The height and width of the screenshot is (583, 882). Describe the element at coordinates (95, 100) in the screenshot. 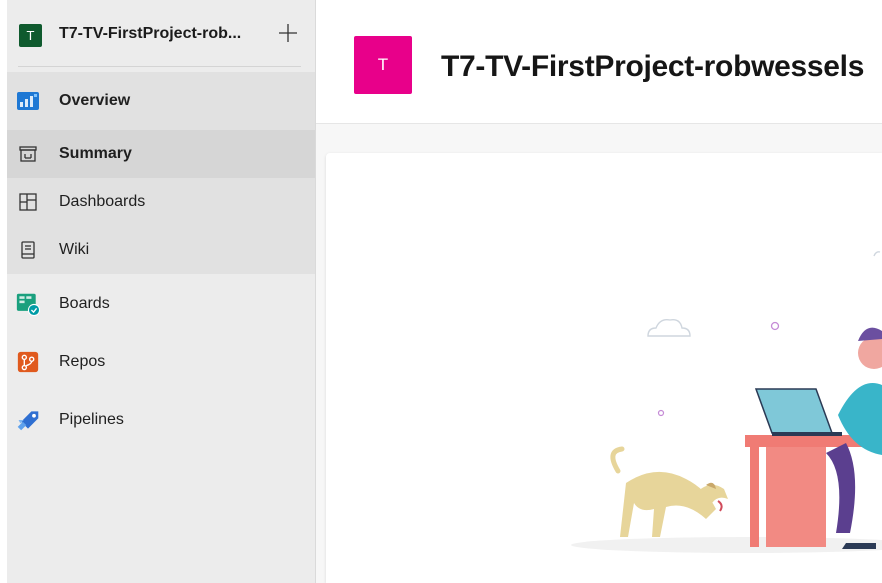

I see `nav-label-overview: Overview` at that location.